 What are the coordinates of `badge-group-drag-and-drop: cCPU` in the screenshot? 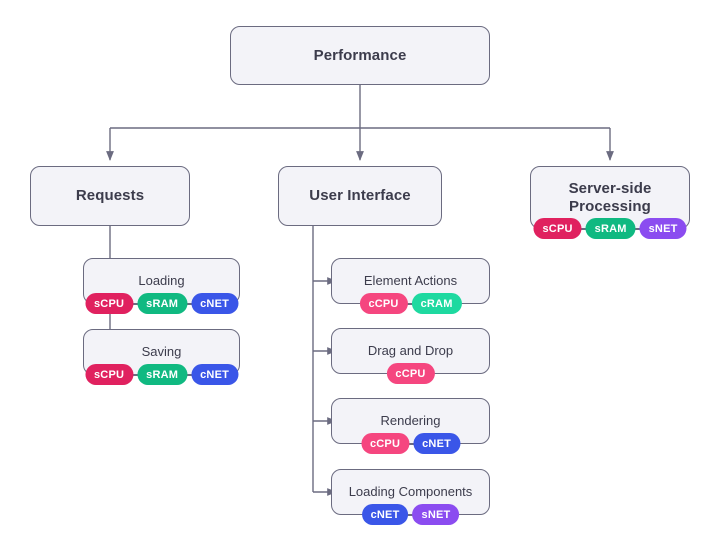 It's located at (410, 373).